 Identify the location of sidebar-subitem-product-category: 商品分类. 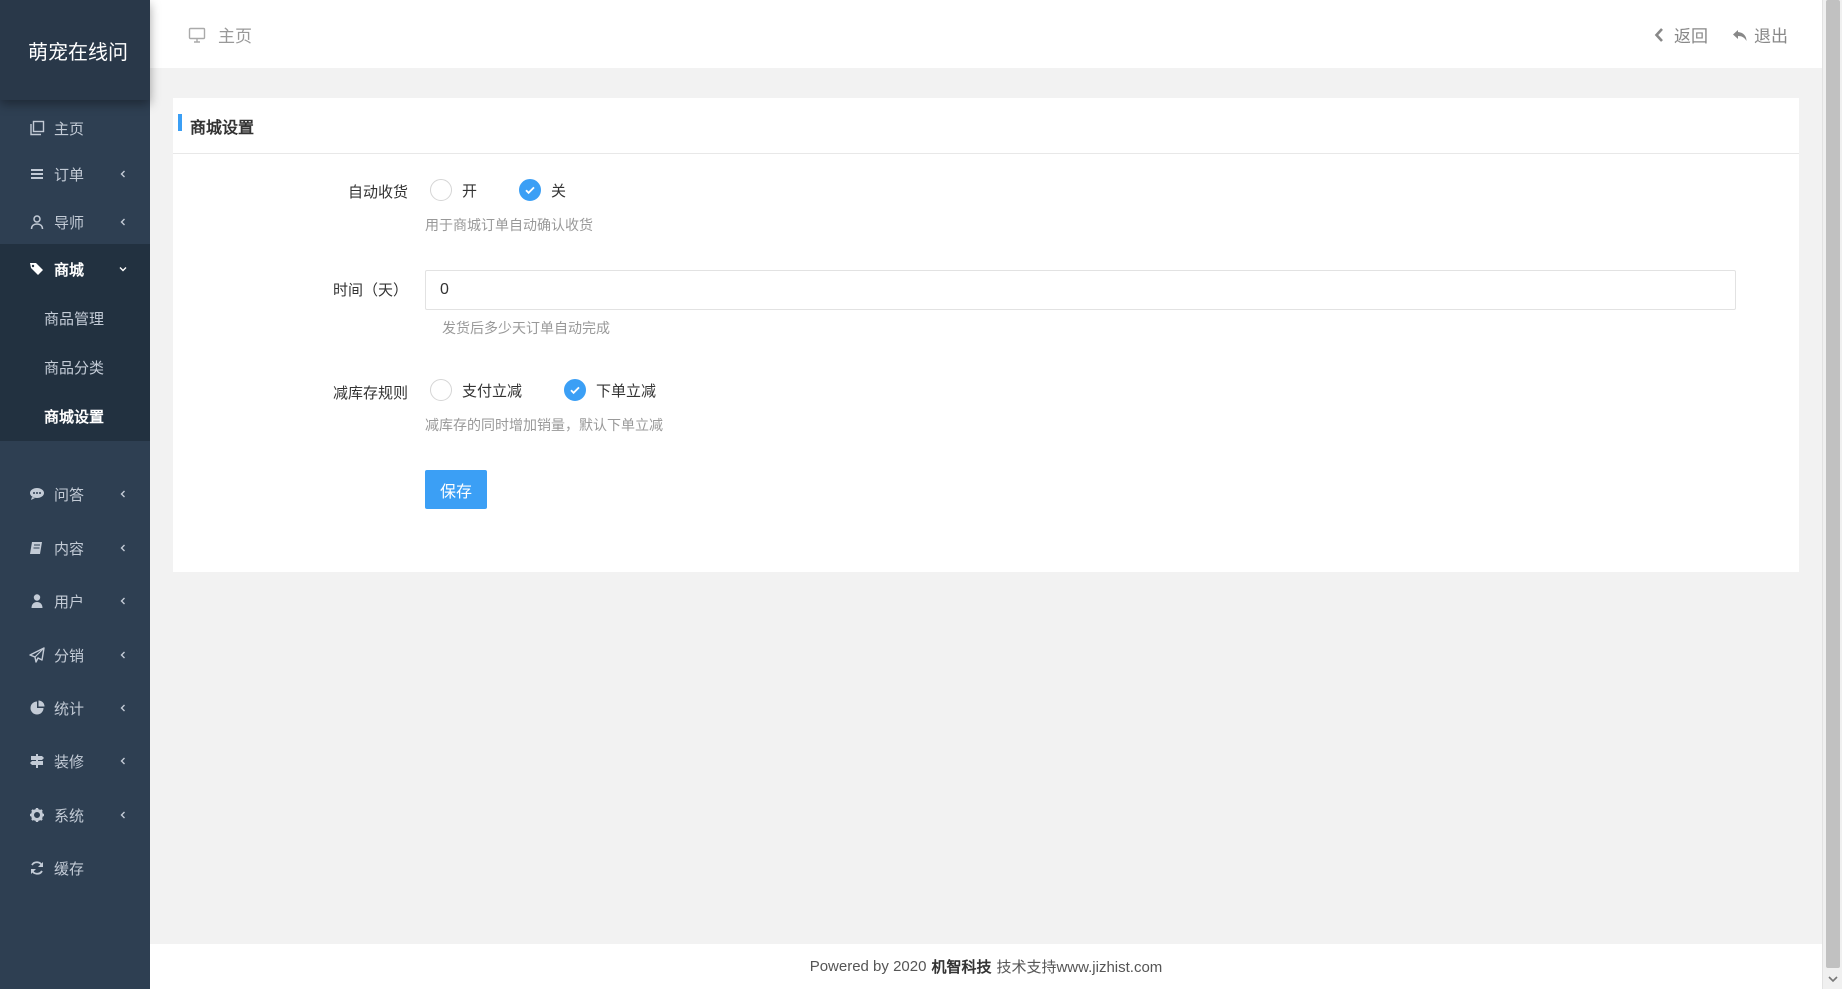
(75, 367).